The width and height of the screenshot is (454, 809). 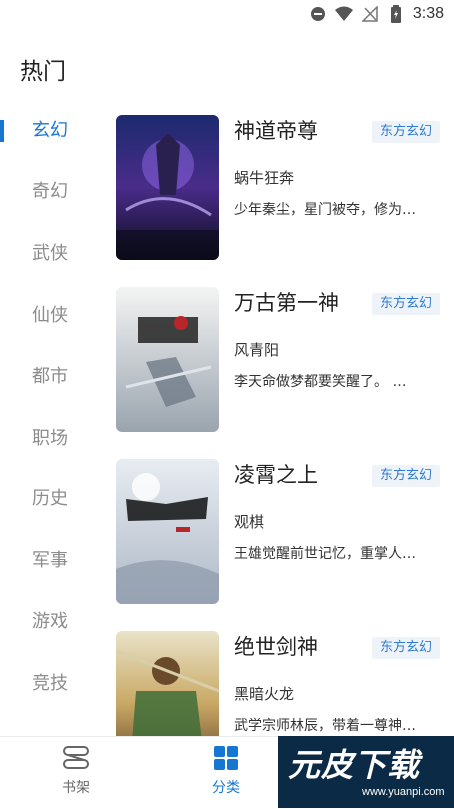 I want to click on bookshelf-icon, so click(x=76, y=760).